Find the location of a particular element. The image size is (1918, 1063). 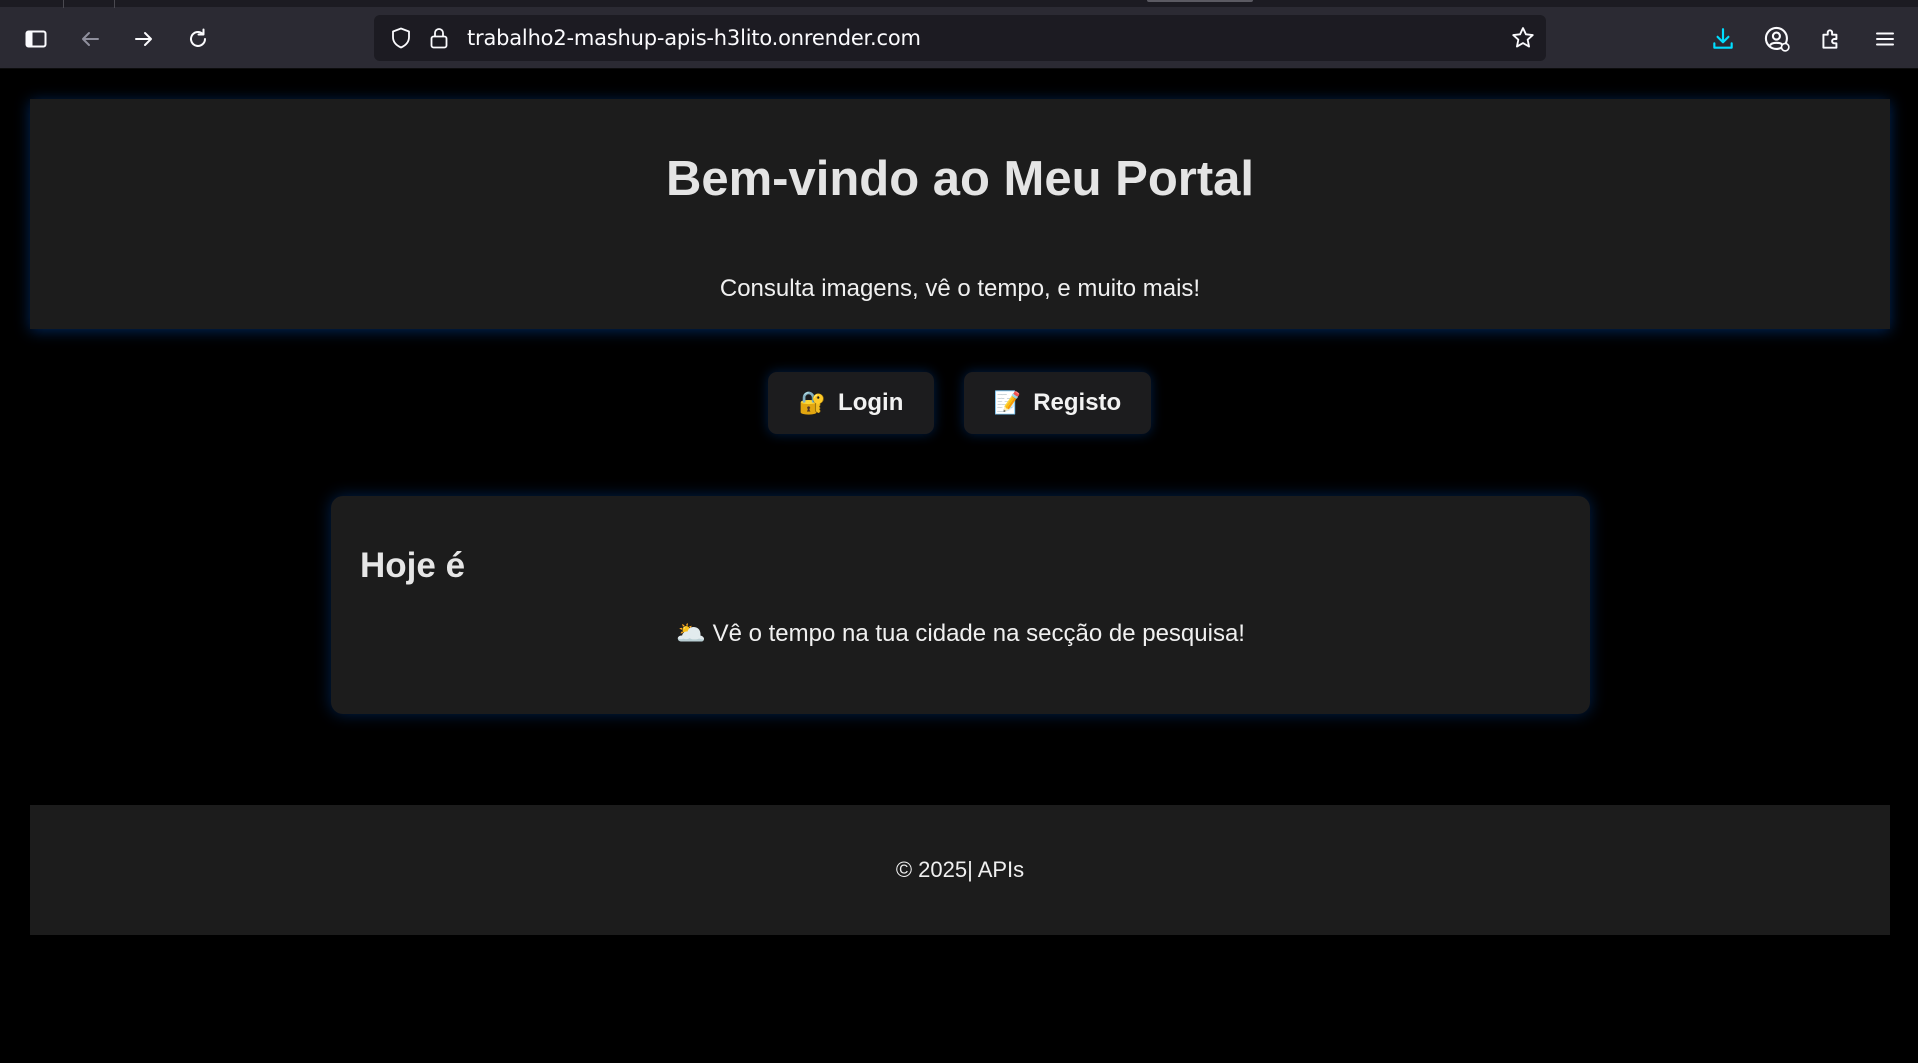

sidebar-icon is located at coordinates (36, 39).